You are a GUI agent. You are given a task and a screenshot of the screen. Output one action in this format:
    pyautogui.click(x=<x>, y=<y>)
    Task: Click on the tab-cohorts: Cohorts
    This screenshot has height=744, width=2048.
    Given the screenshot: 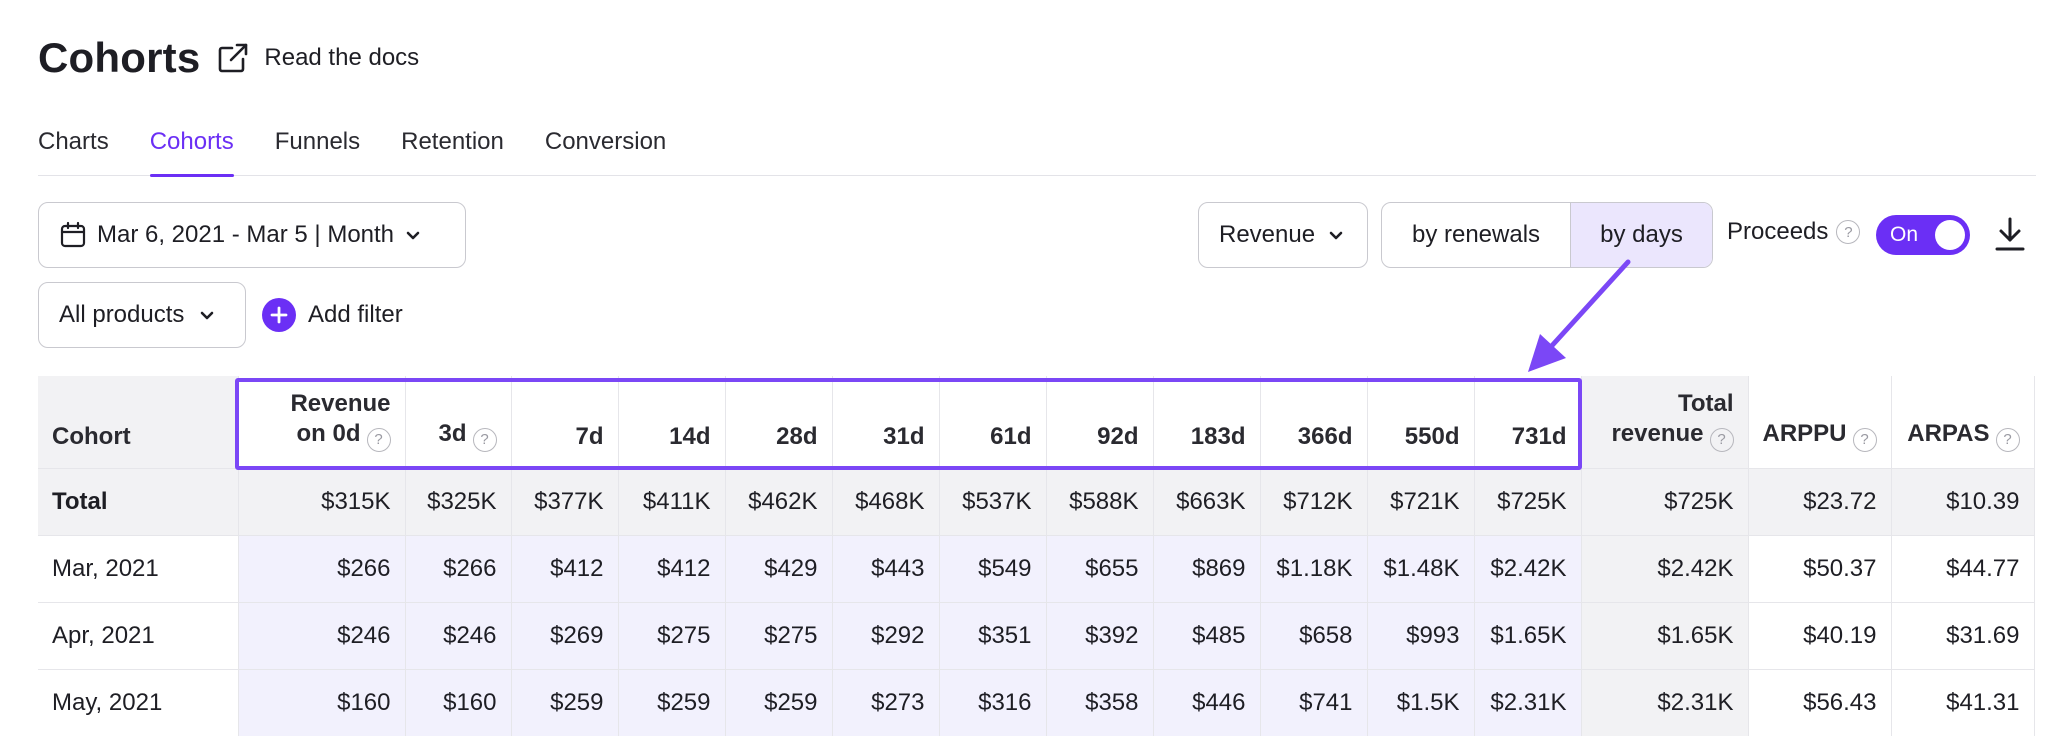 What is the action you would take?
    pyautogui.click(x=191, y=148)
    